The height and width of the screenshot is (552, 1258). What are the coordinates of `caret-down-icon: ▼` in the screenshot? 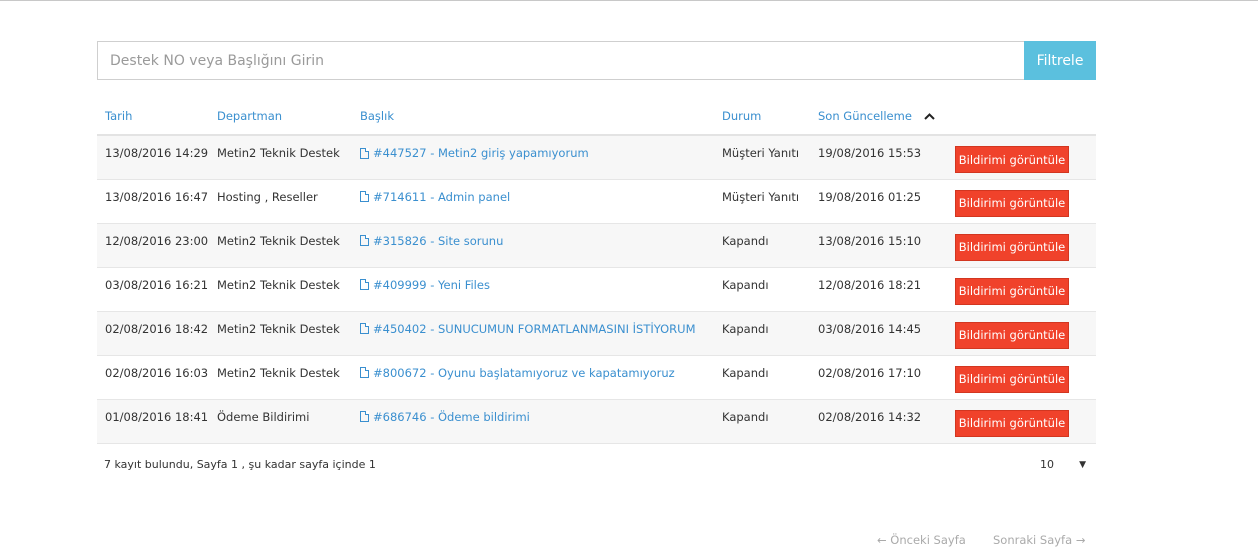 It's located at (1082, 464).